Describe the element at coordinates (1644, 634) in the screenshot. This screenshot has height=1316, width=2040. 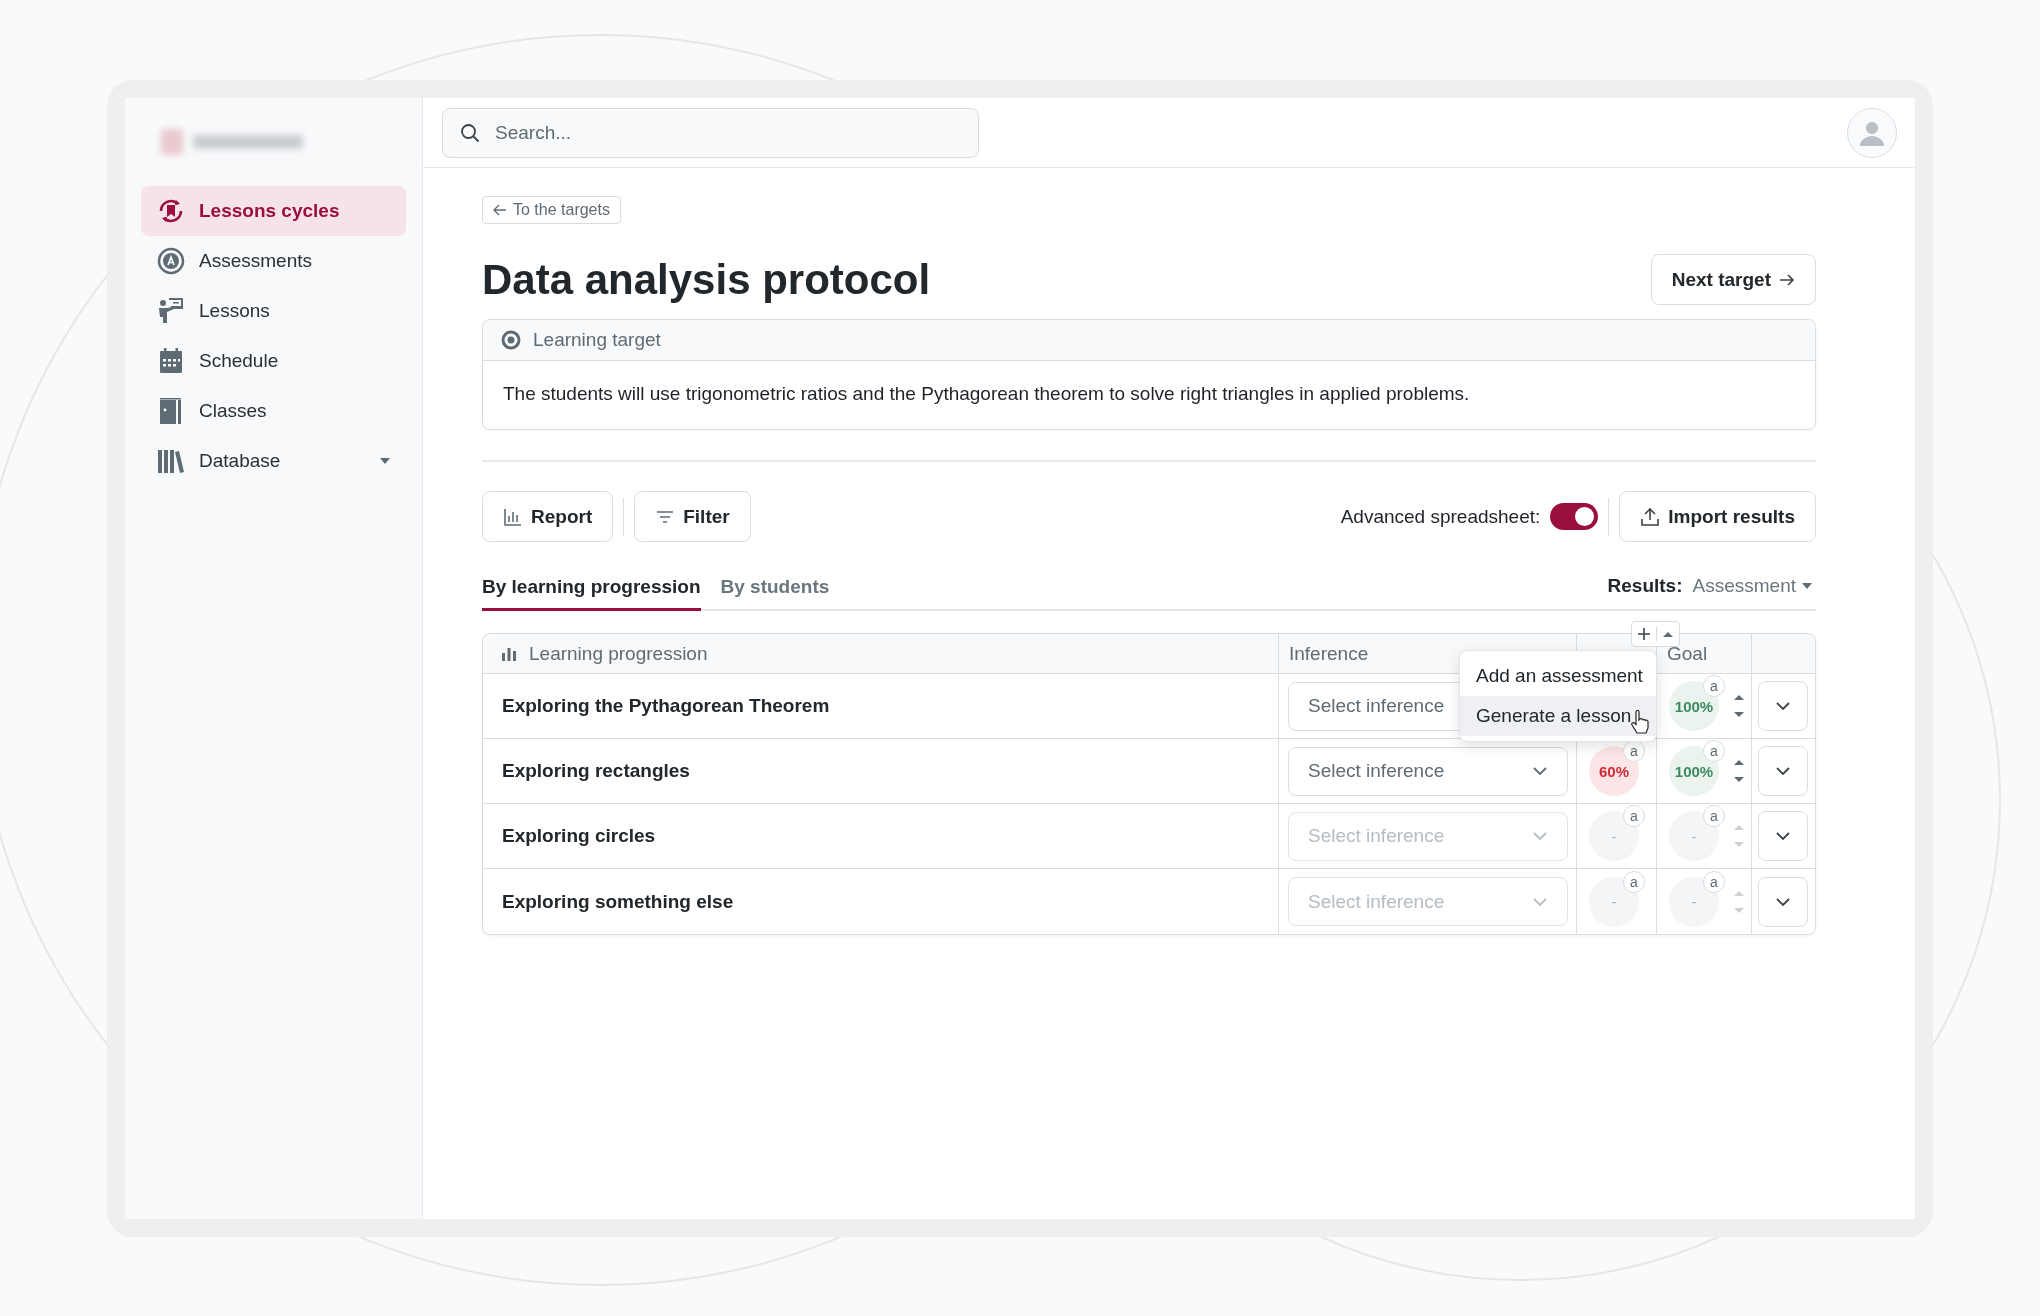
I see `plus-icon` at that location.